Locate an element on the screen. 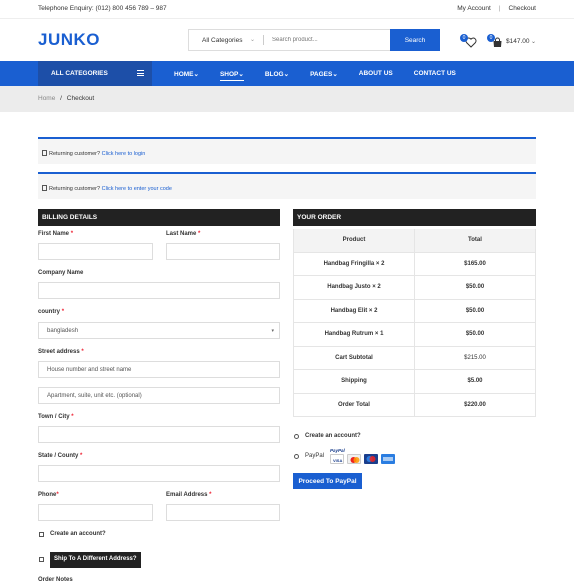 Image resolution: width=574 pixels, height=584 pixels. cart-subtotal-row: Cart Subtotal $215.00 is located at coordinates (414, 358).